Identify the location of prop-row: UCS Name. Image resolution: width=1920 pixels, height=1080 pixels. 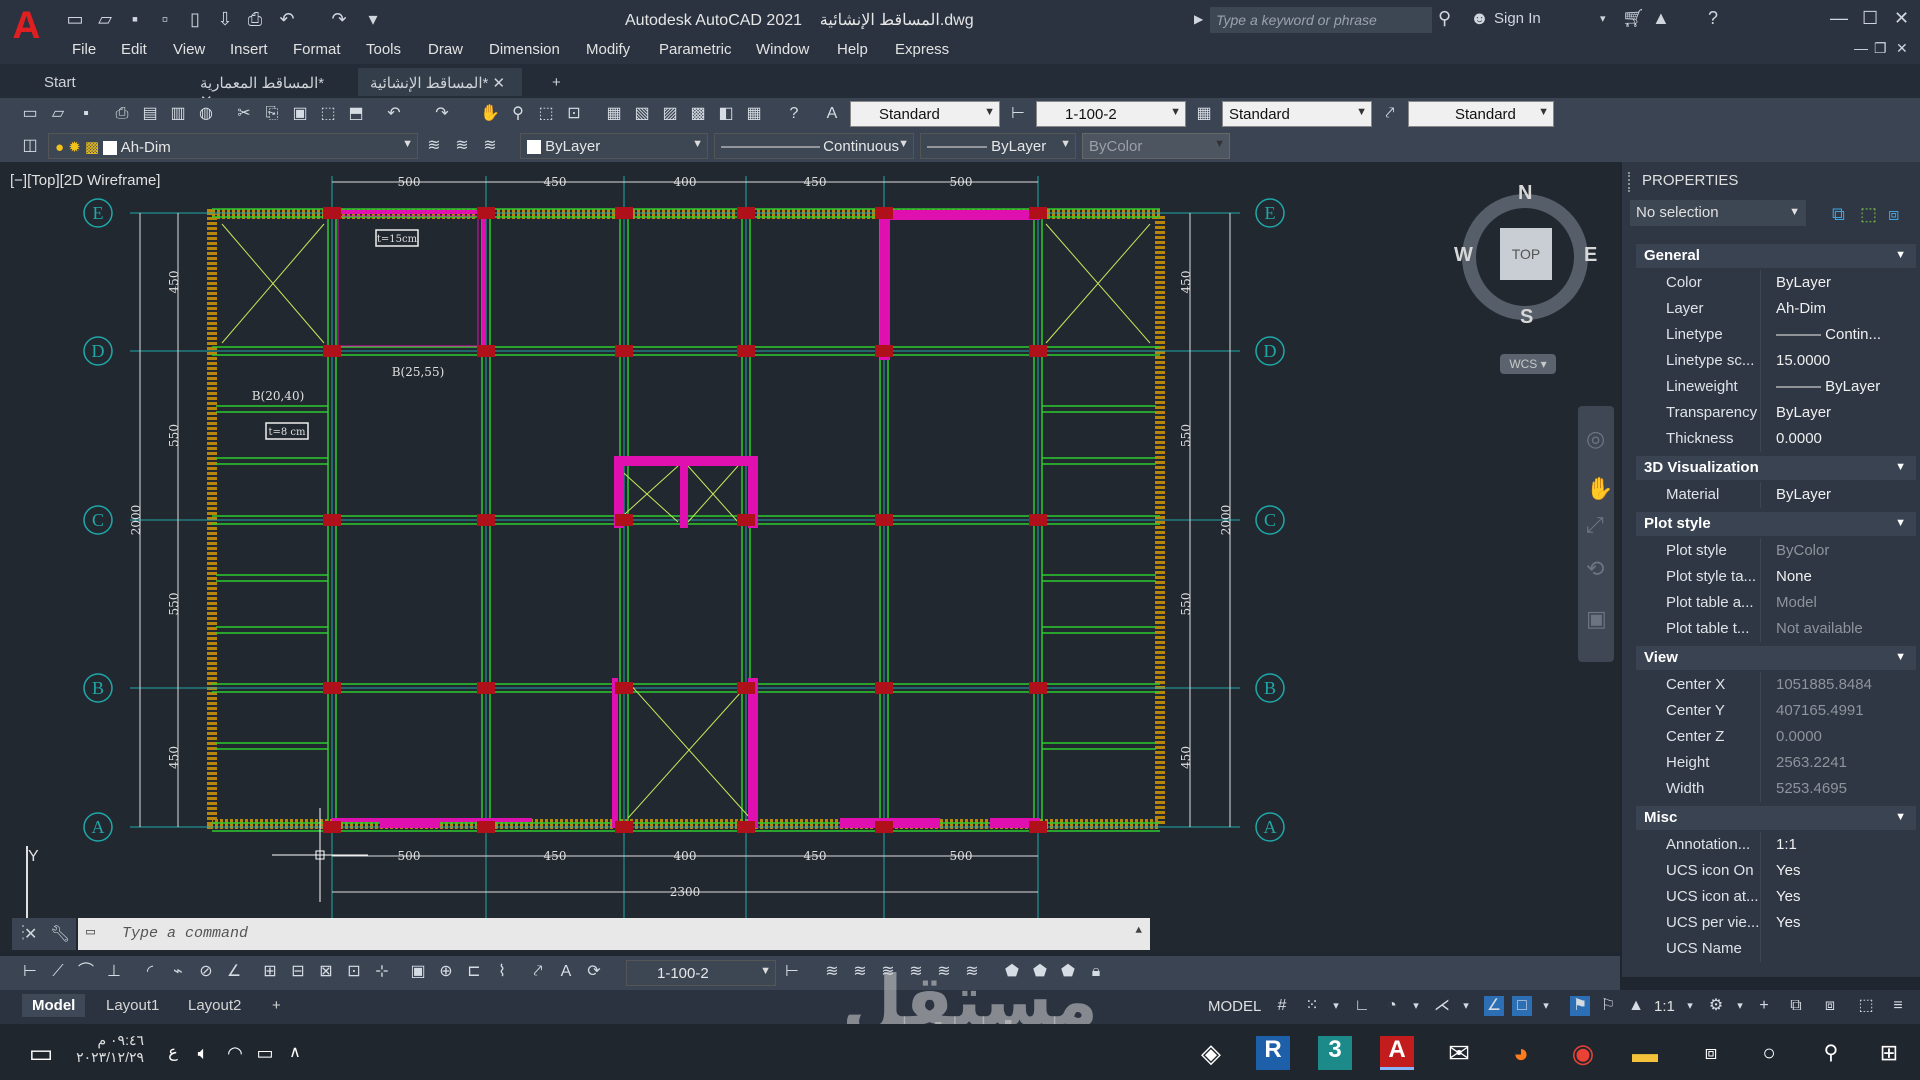
(1776, 949).